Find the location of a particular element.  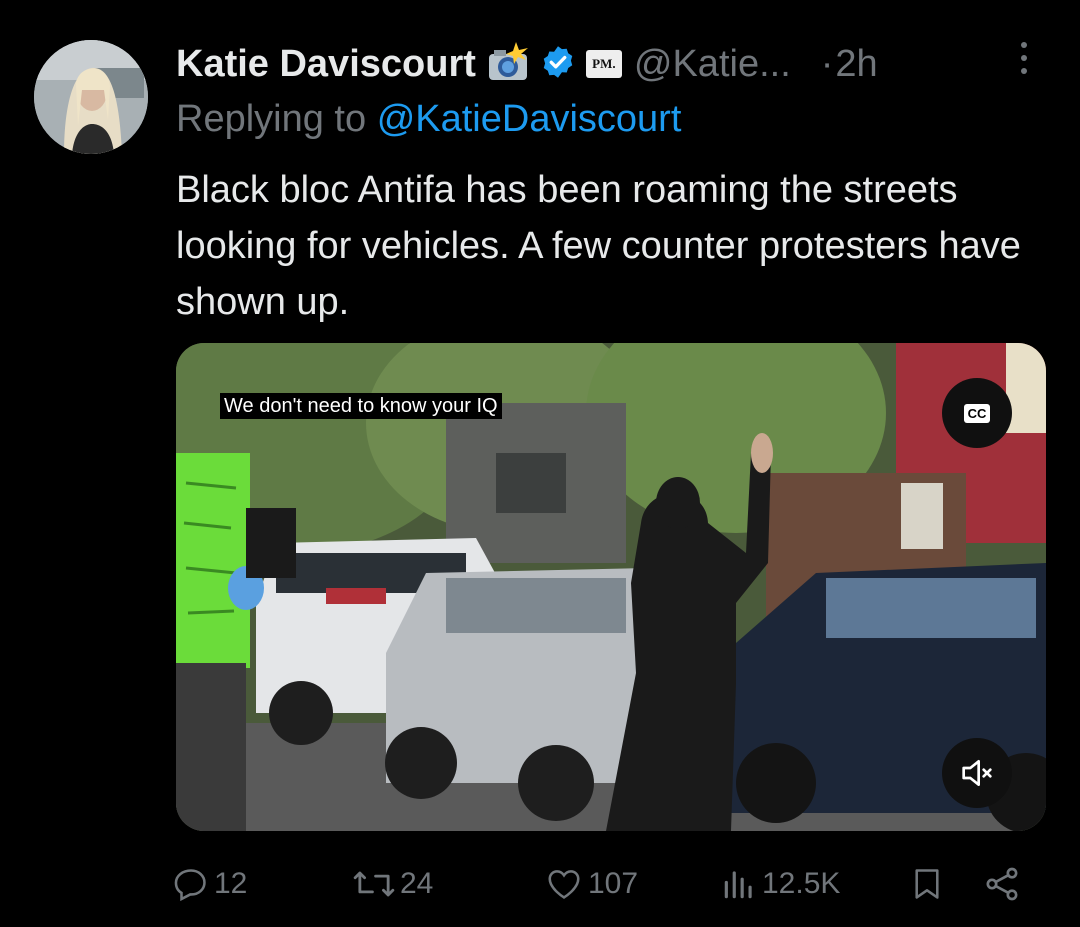

closed-captions-button: CC is located at coordinates (977, 413).